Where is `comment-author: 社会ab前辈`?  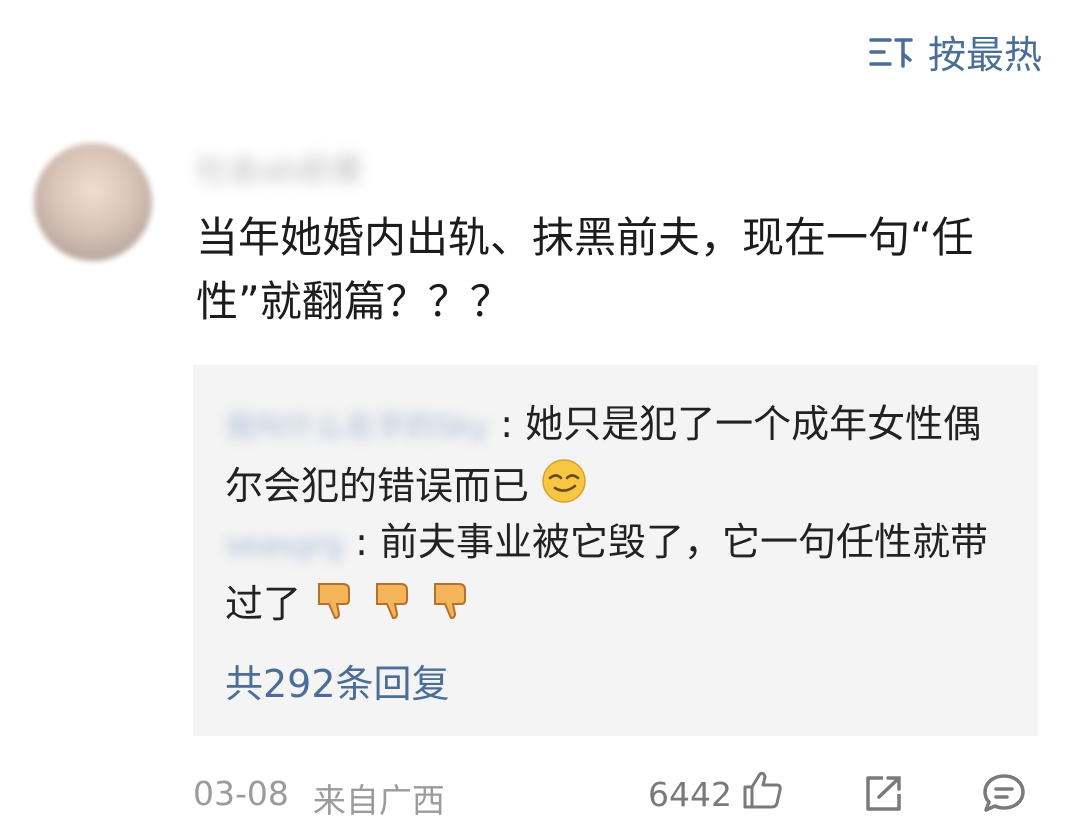 comment-author: 社会ab前辈 is located at coordinates (280, 168).